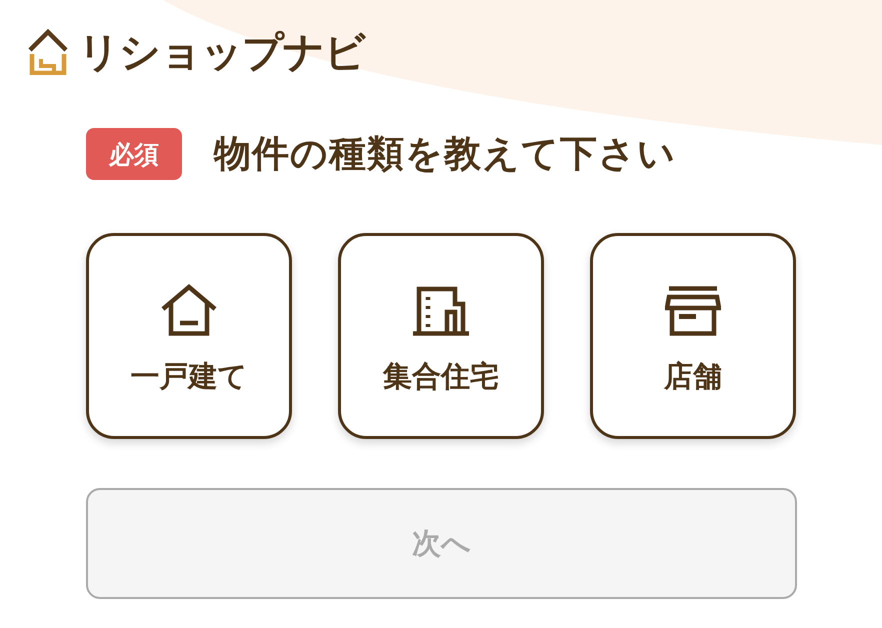 This screenshot has height=628, width=882. Describe the element at coordinates (693, 311) in the screenshot. I see `store-icon` at that location.